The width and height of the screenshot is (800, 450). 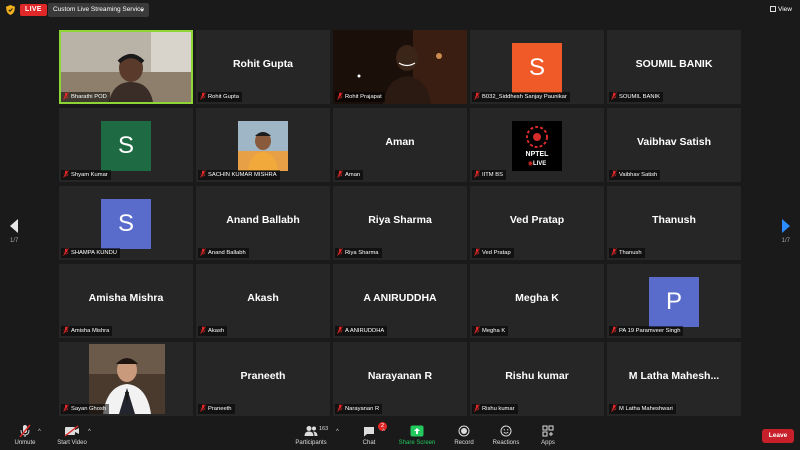 What do you see at coordinates (400, 376) in the screenshot?
I see `participant-display-name: Narayanan R` at bounding box center [400, 376].